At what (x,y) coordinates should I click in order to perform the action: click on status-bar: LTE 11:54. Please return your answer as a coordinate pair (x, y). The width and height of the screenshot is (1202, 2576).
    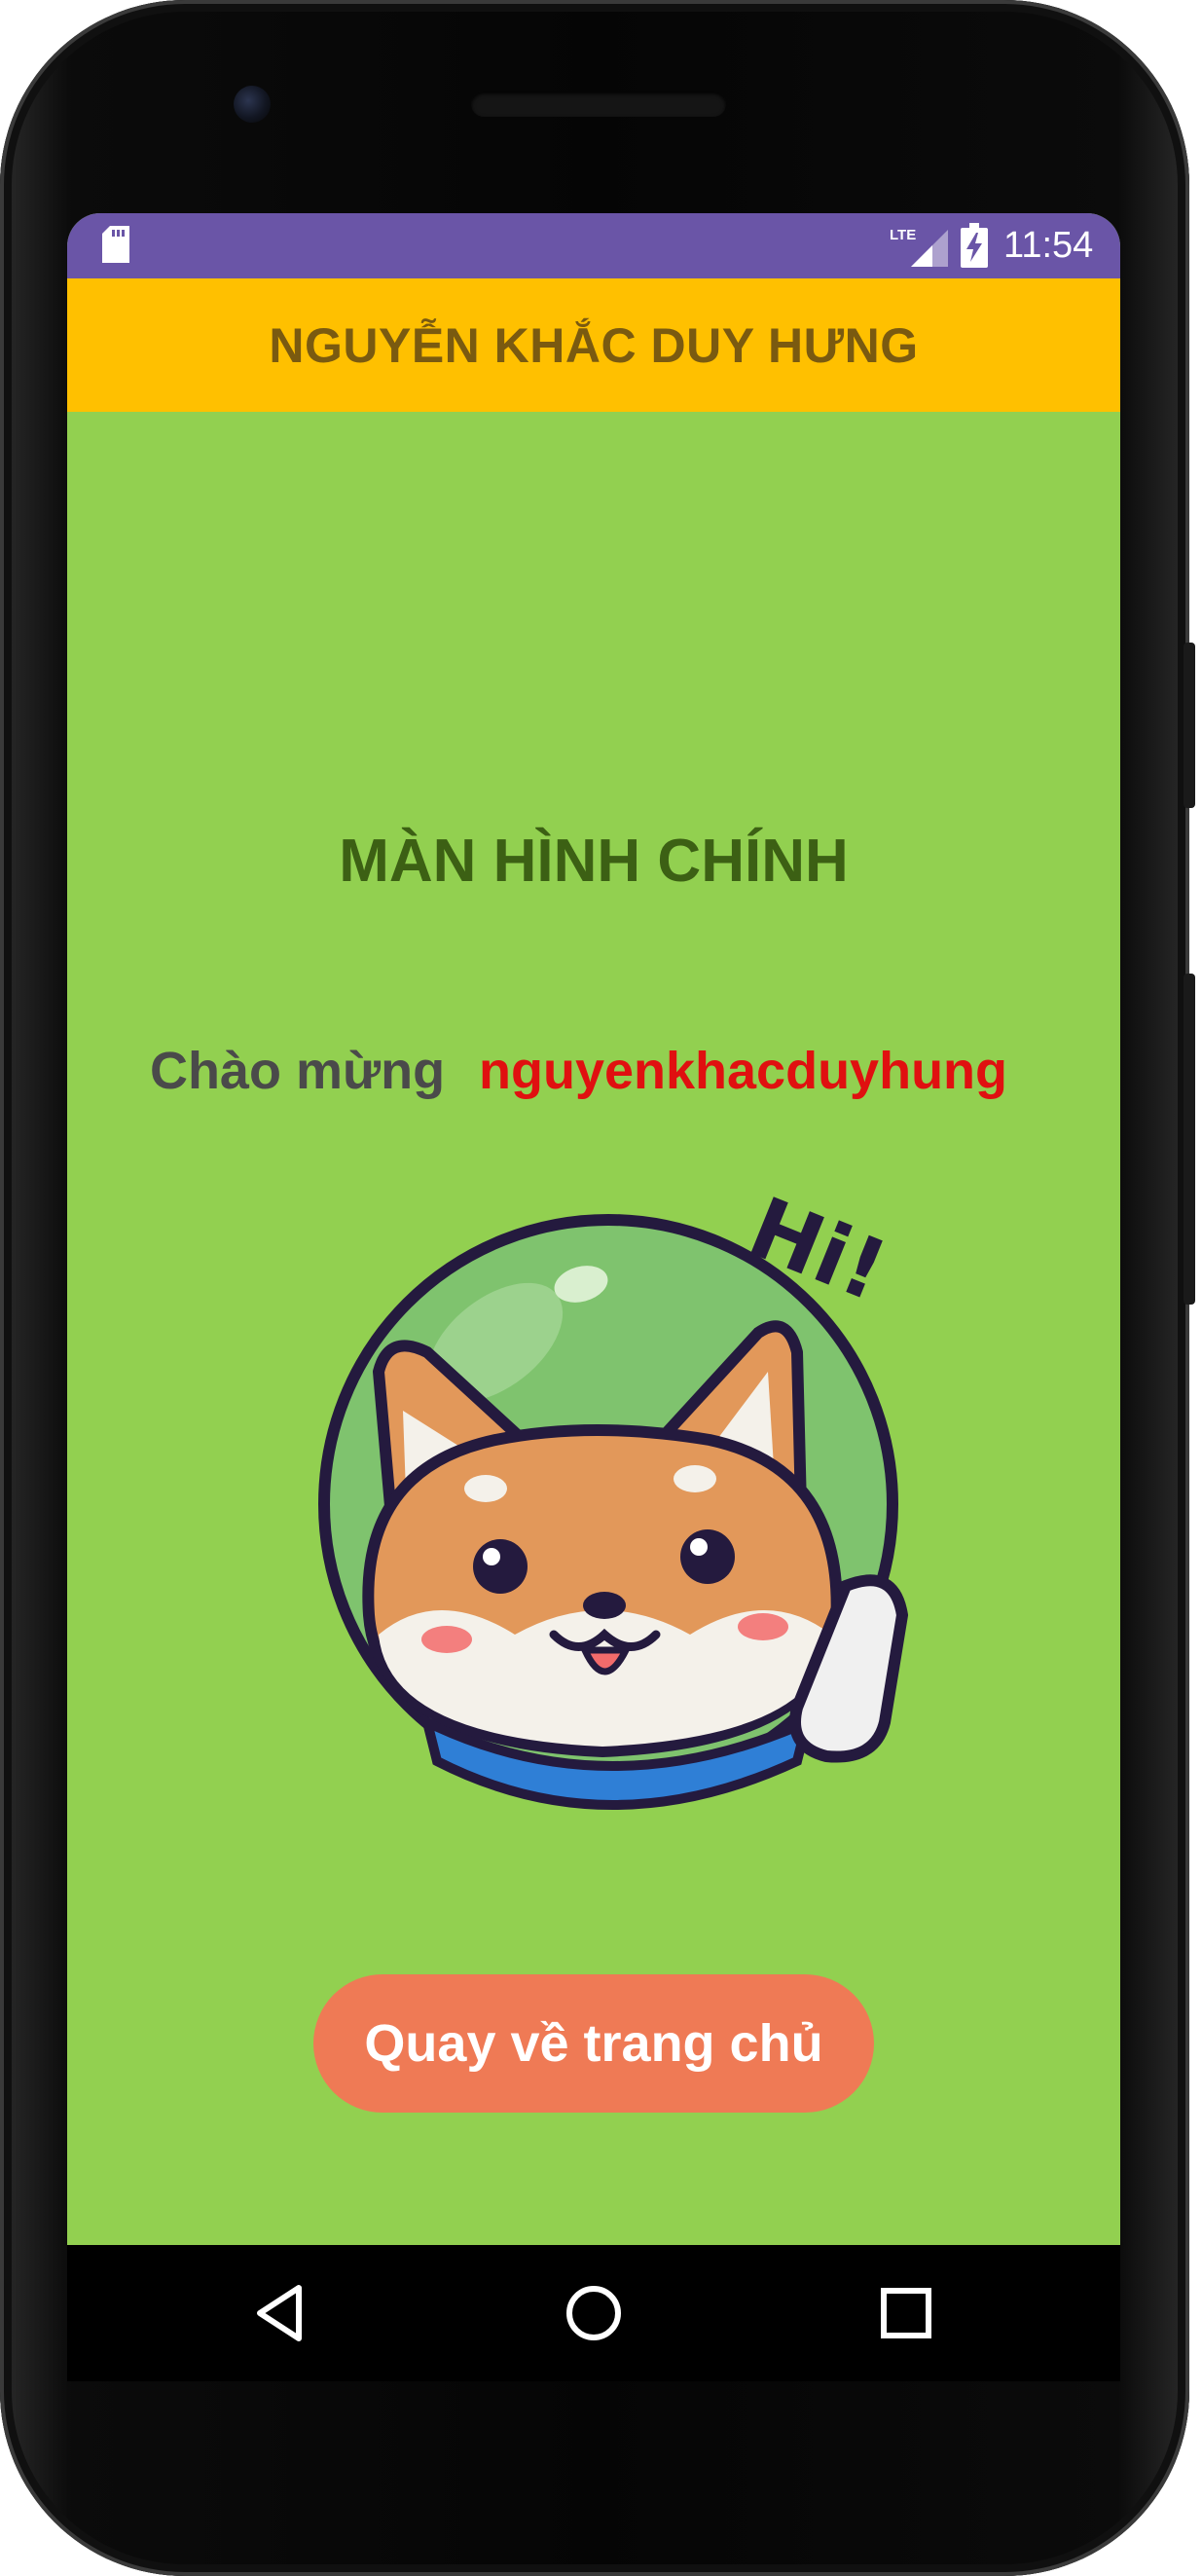
    Looking at the image, I should click on (593, 245).